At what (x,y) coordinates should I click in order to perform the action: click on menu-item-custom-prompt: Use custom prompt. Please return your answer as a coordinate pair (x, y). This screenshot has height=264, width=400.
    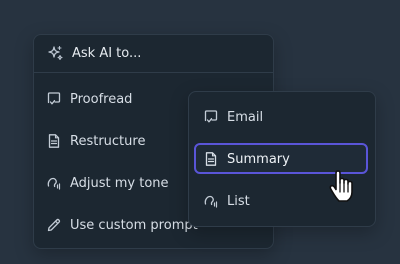
    Looking at the image, I should click on (122, 225).